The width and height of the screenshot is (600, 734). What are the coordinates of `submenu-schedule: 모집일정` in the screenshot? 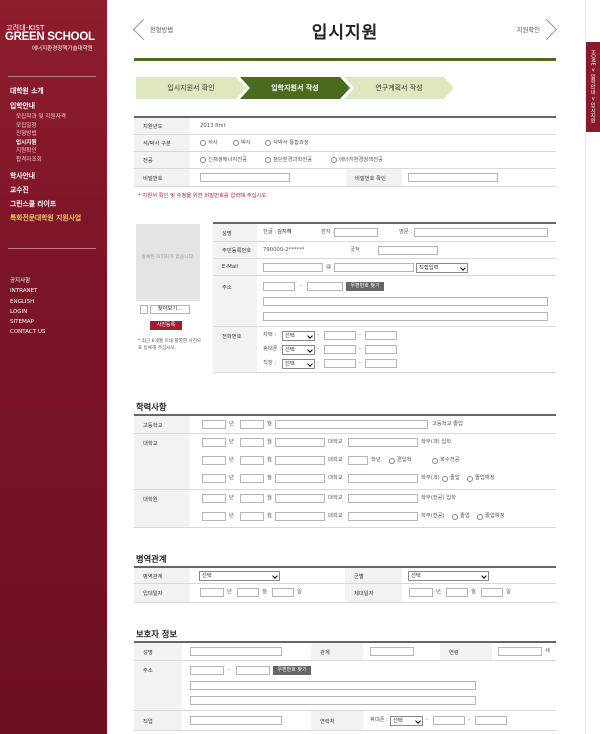 It's located at (45, 126).